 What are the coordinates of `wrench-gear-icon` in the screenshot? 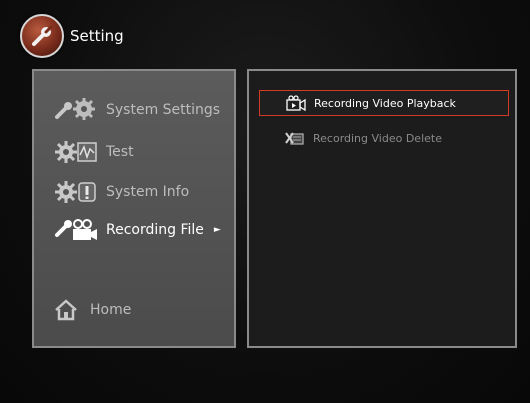 It's located at (77, 110).